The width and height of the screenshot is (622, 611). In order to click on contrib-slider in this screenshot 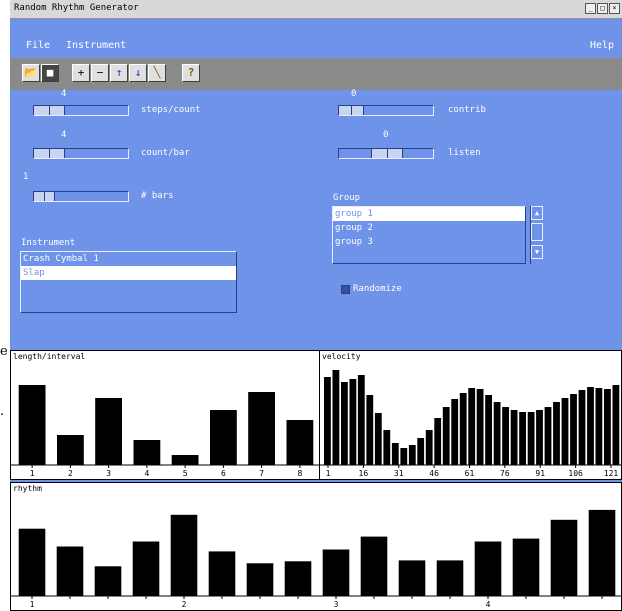, I will do `click(386, 110)`.